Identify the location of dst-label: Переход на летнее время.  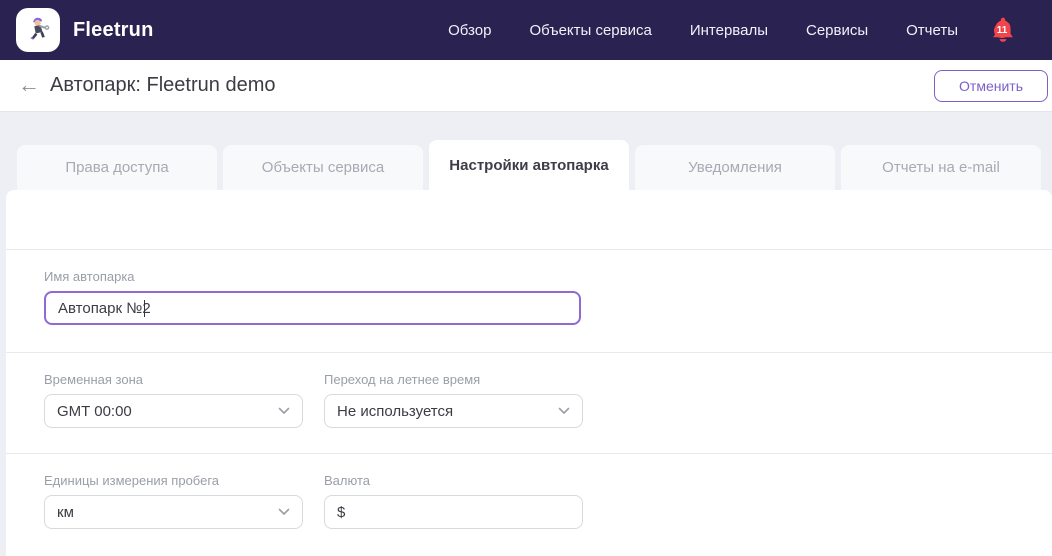
(402, 379).